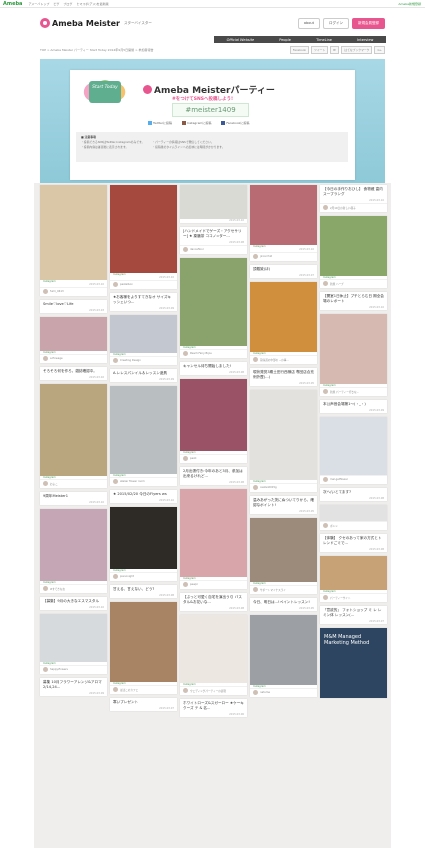 Image resolution: width=425 pixels, height=848 pixels. I want to click on post-card: ホワイトローズ&スガーロー ★ケーキクーズ テ & 名... 2015.03.06, so click(213, 708).